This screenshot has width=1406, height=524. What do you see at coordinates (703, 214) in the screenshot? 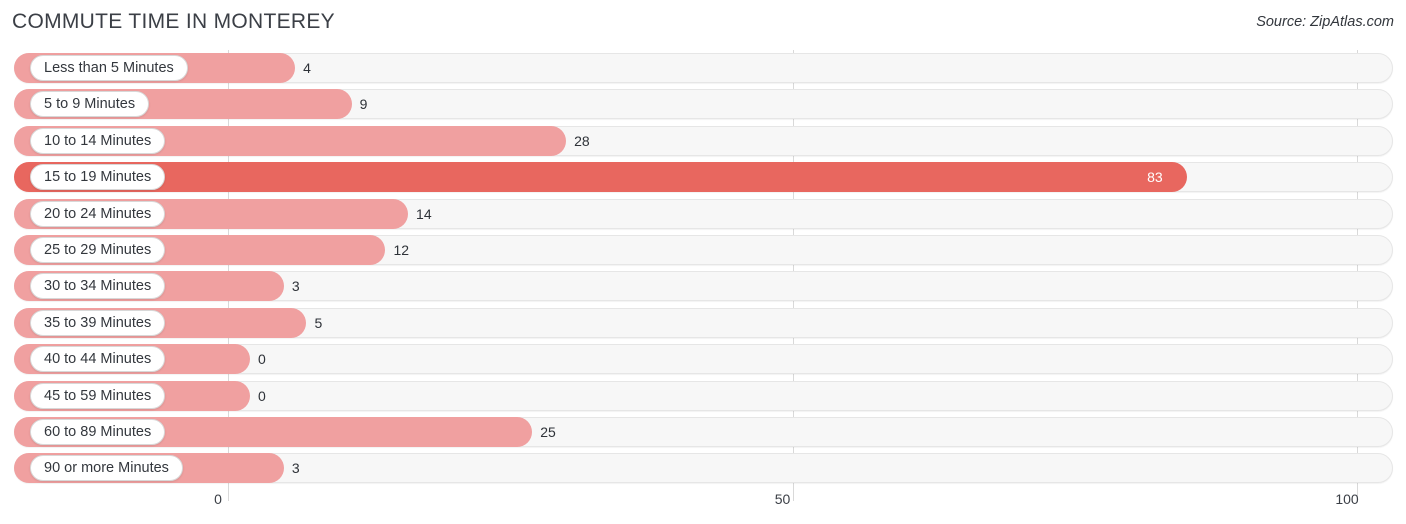
I see `bar-row: 20 to 24 Minutes 14` at bounding box center [703, 214].